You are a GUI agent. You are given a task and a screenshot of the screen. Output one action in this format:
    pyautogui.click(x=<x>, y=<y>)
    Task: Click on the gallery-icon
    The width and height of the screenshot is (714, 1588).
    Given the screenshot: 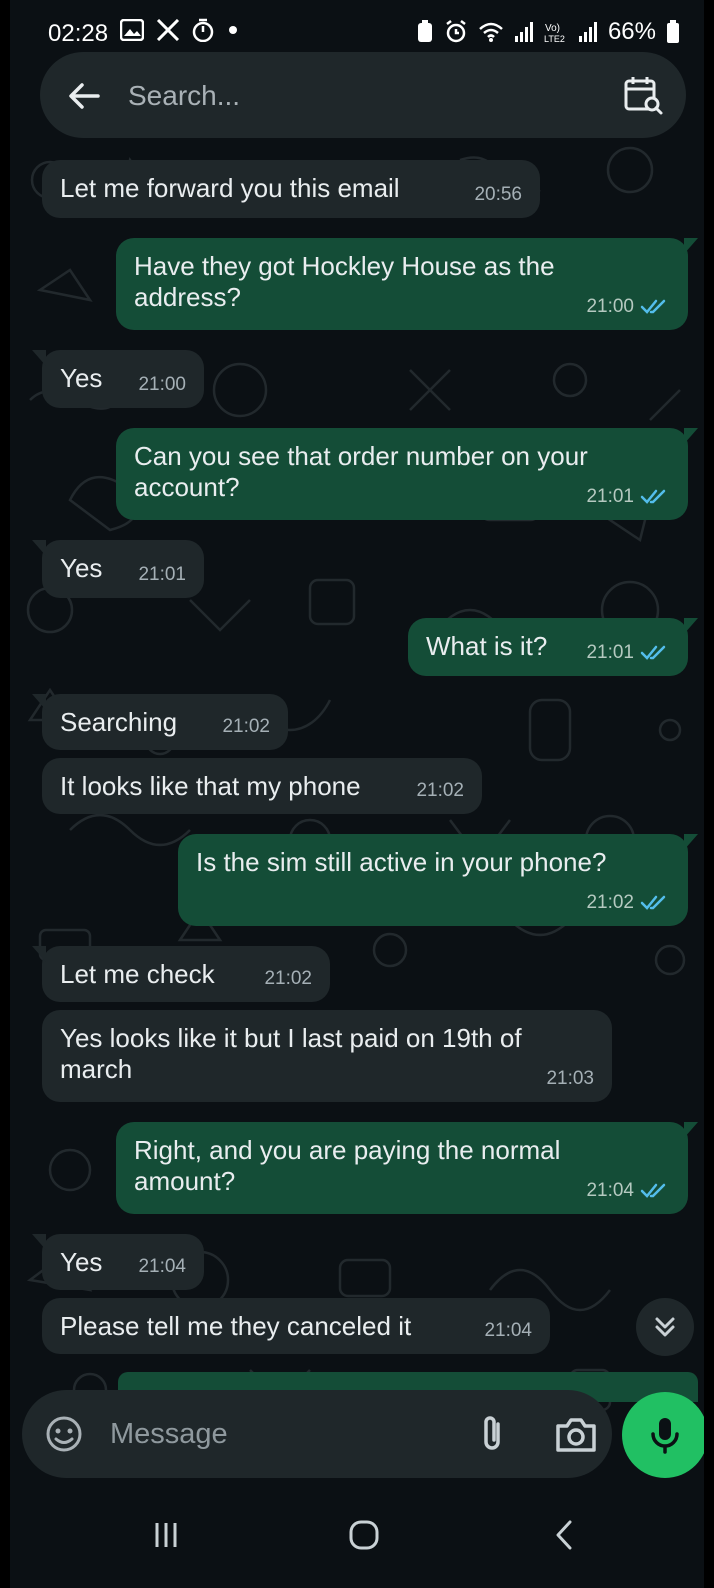 What is the action you would take?
    pyautogui.click(x=132, y=30)
    